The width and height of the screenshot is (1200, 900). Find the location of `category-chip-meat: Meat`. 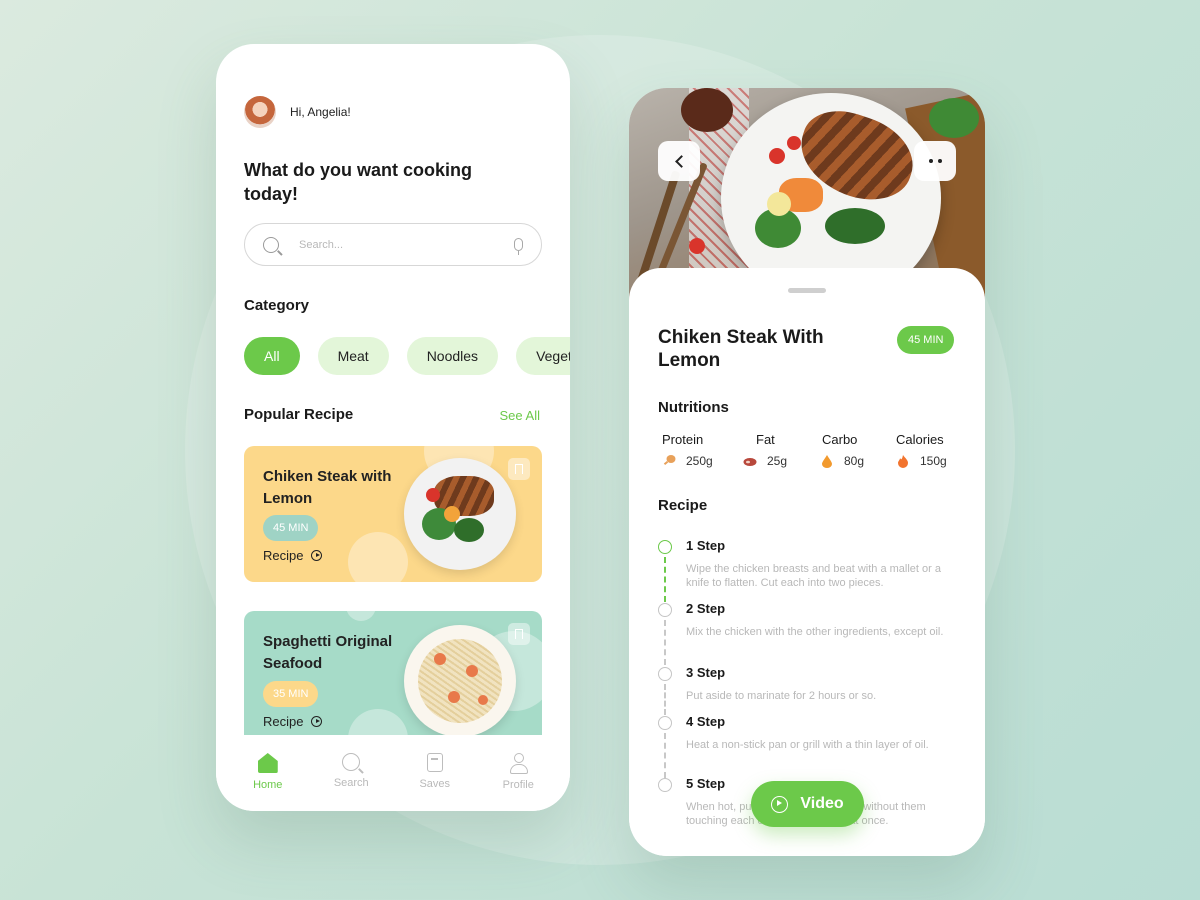

category-chip-meat: Meat is located at coordinates (353, 356).